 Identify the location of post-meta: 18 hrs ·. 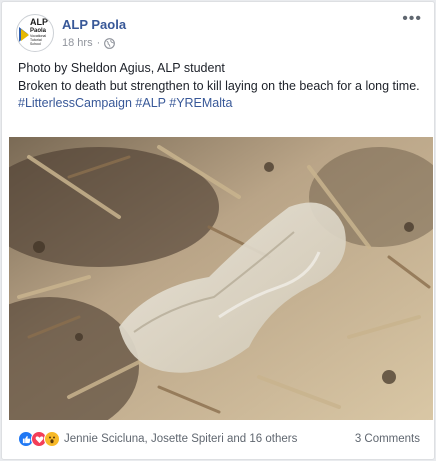
(89, 43).